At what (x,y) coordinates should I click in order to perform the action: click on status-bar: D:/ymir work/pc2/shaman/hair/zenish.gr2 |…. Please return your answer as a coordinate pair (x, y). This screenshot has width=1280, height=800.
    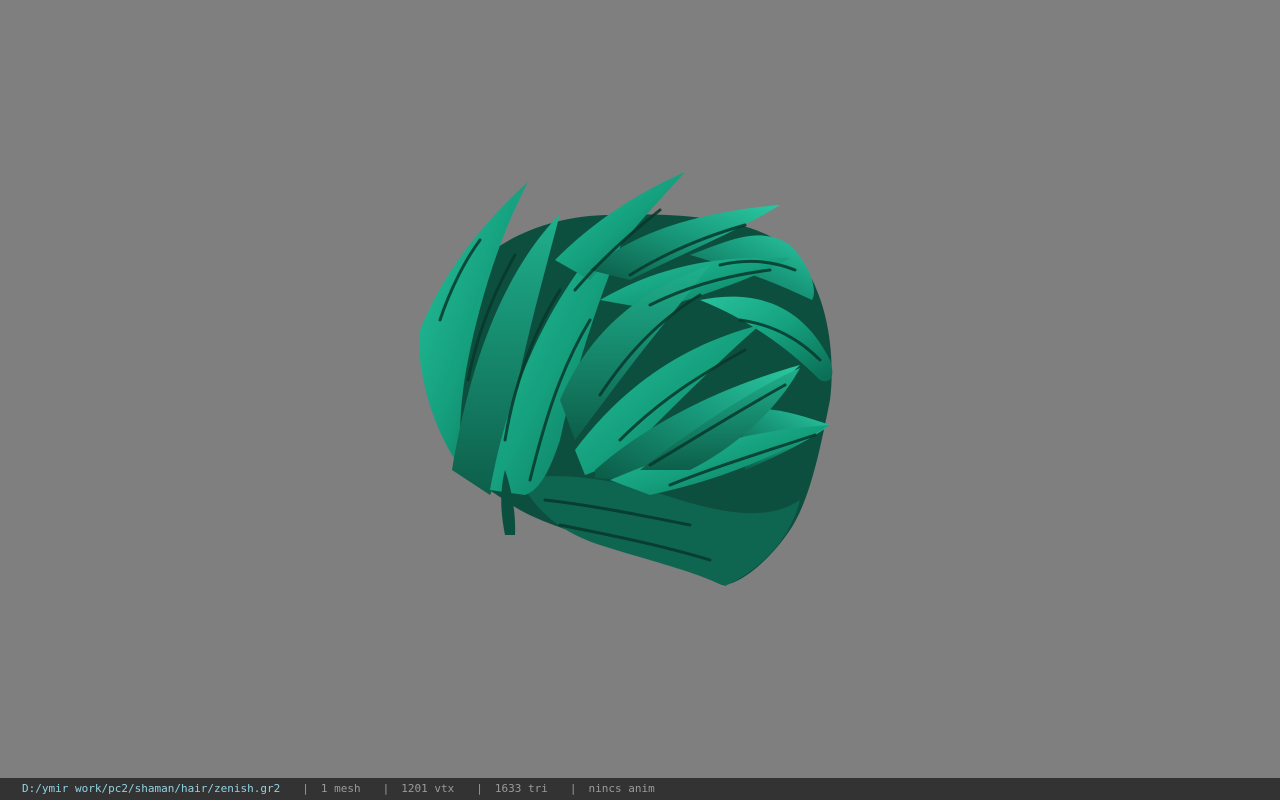
    Looking at the image, I should click on (640, 789).